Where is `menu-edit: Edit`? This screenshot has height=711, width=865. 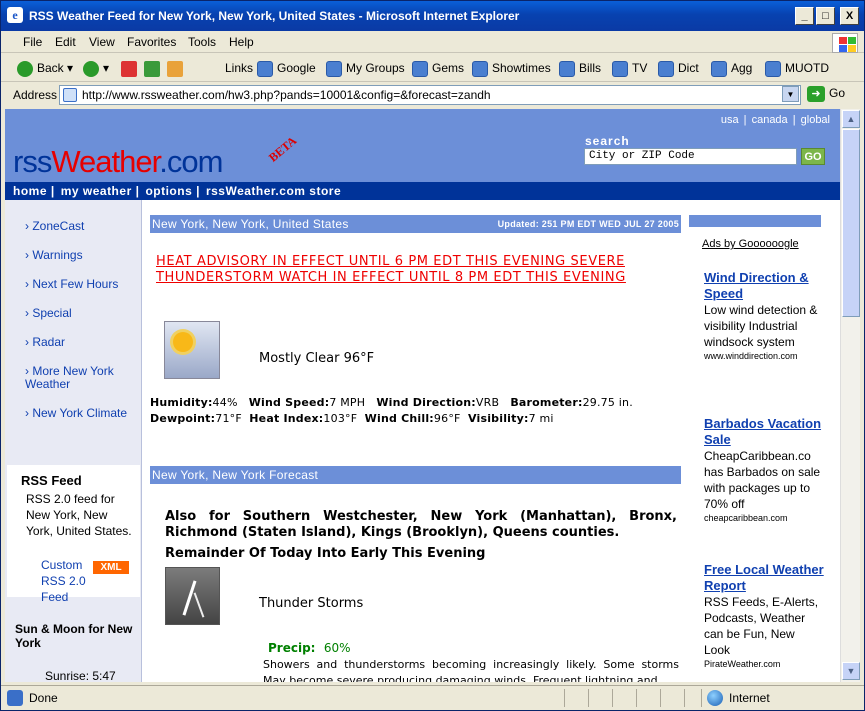 menu-edit: Edit is located at coordinates (65, 42).